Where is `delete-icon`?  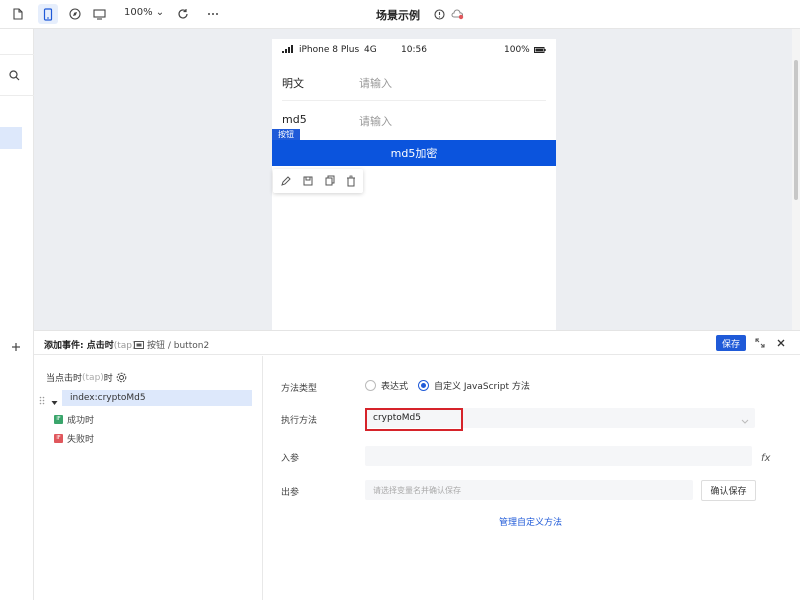 delete-icon is located at coordinates (351, 181).